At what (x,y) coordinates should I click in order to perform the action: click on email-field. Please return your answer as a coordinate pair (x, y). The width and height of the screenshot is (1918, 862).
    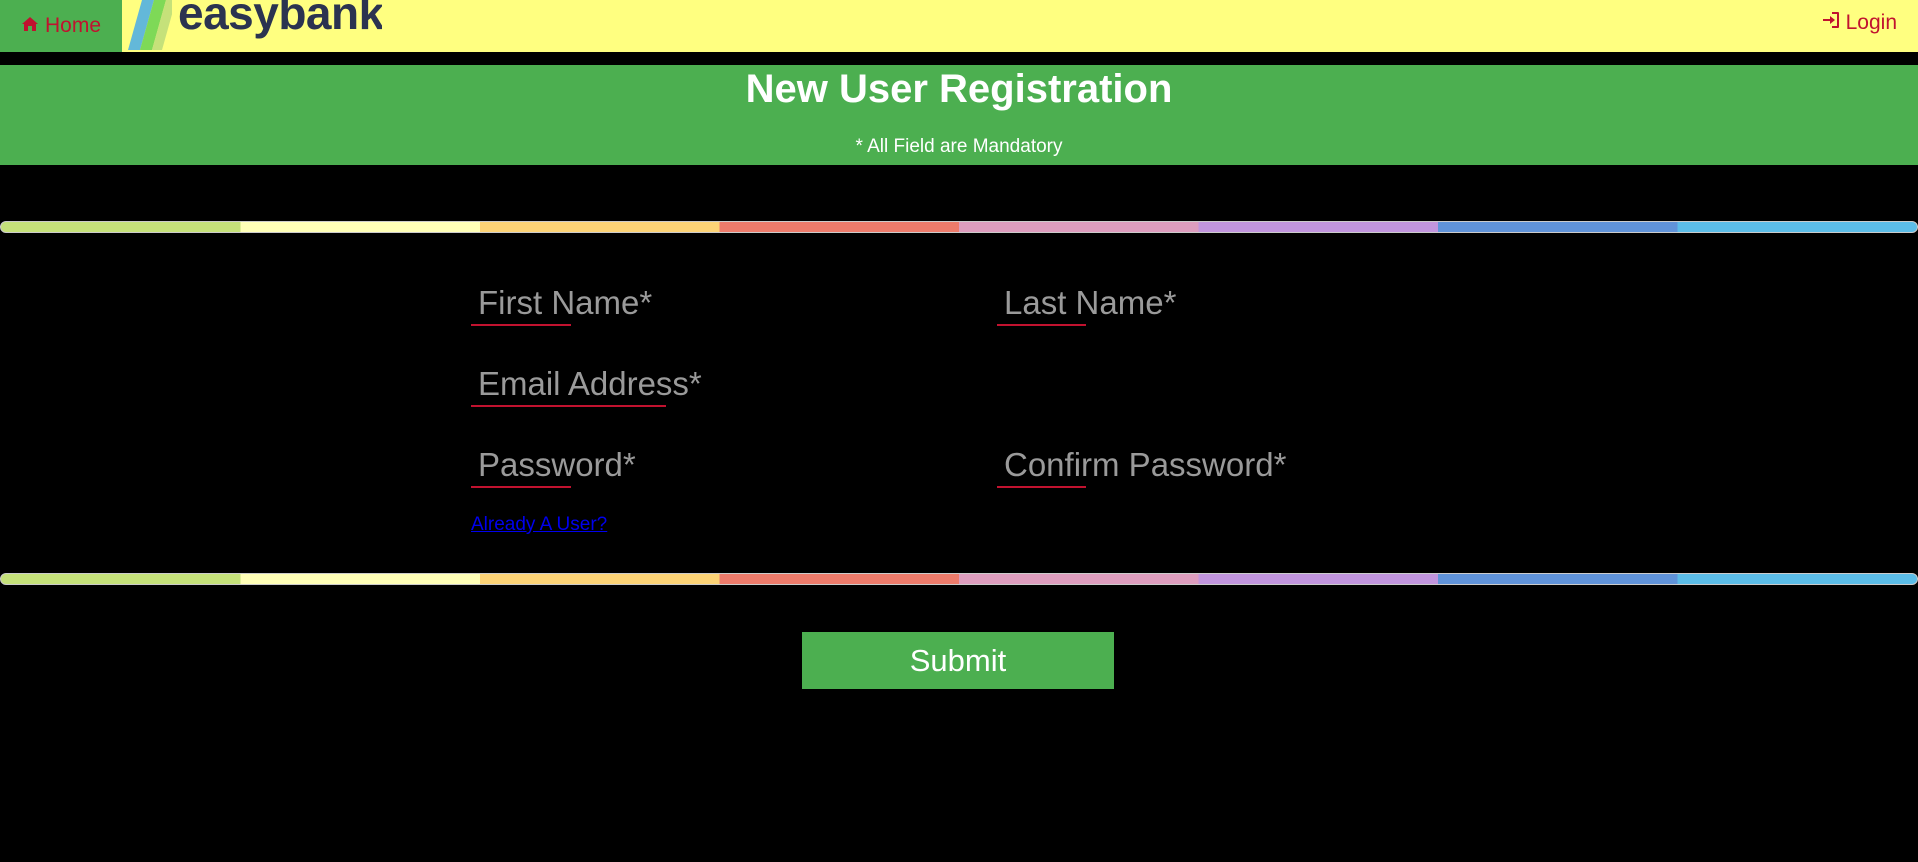
    Looking at the image, I should click on (721, 384).